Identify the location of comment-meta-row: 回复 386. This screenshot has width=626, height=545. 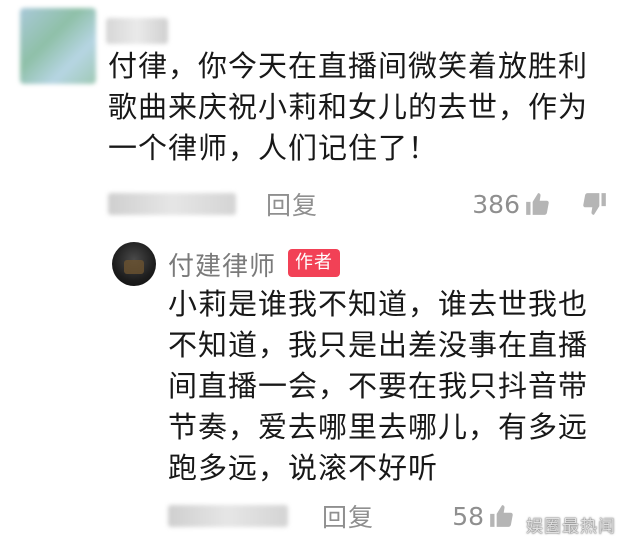
(358, 204).